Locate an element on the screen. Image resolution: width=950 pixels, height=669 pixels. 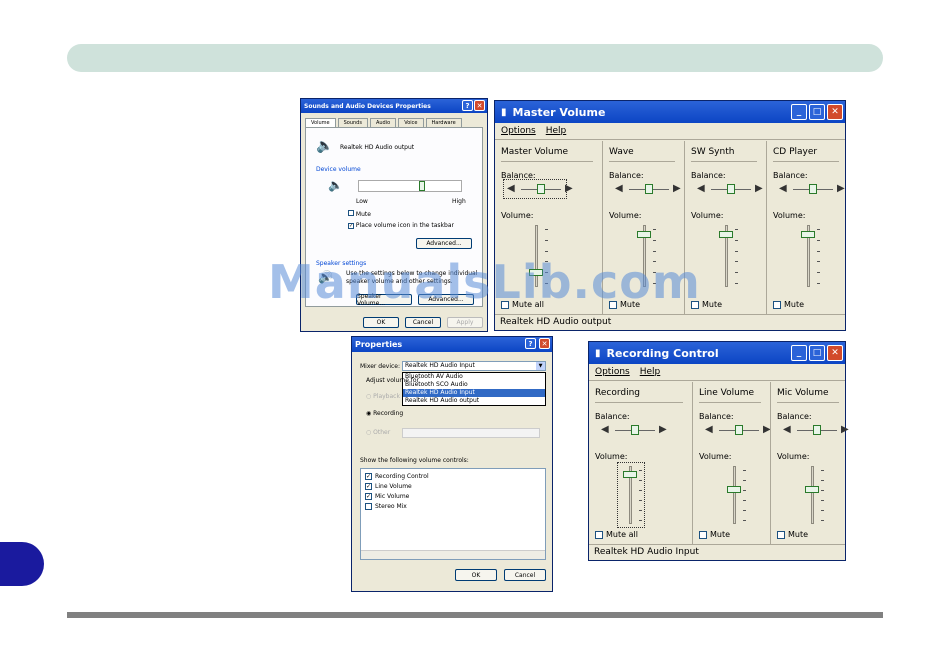
speaker-right-icon: ▶ is located at coordinates (845, 429).